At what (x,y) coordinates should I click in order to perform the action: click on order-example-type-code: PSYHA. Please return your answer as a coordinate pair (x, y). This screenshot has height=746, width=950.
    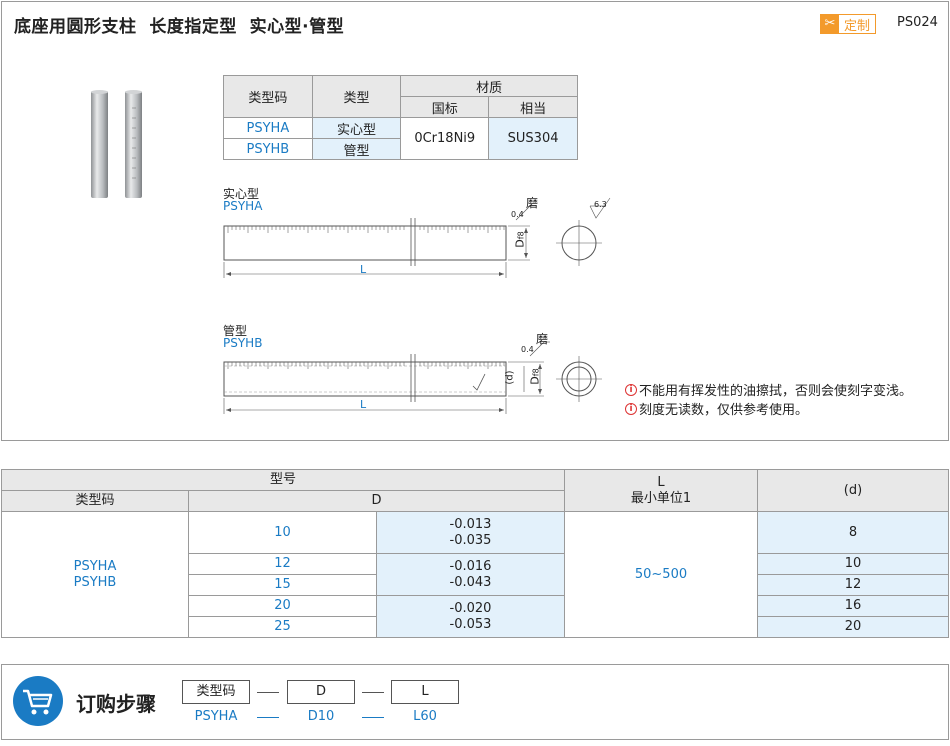
    Looking at the image, I should click on (216, 716).